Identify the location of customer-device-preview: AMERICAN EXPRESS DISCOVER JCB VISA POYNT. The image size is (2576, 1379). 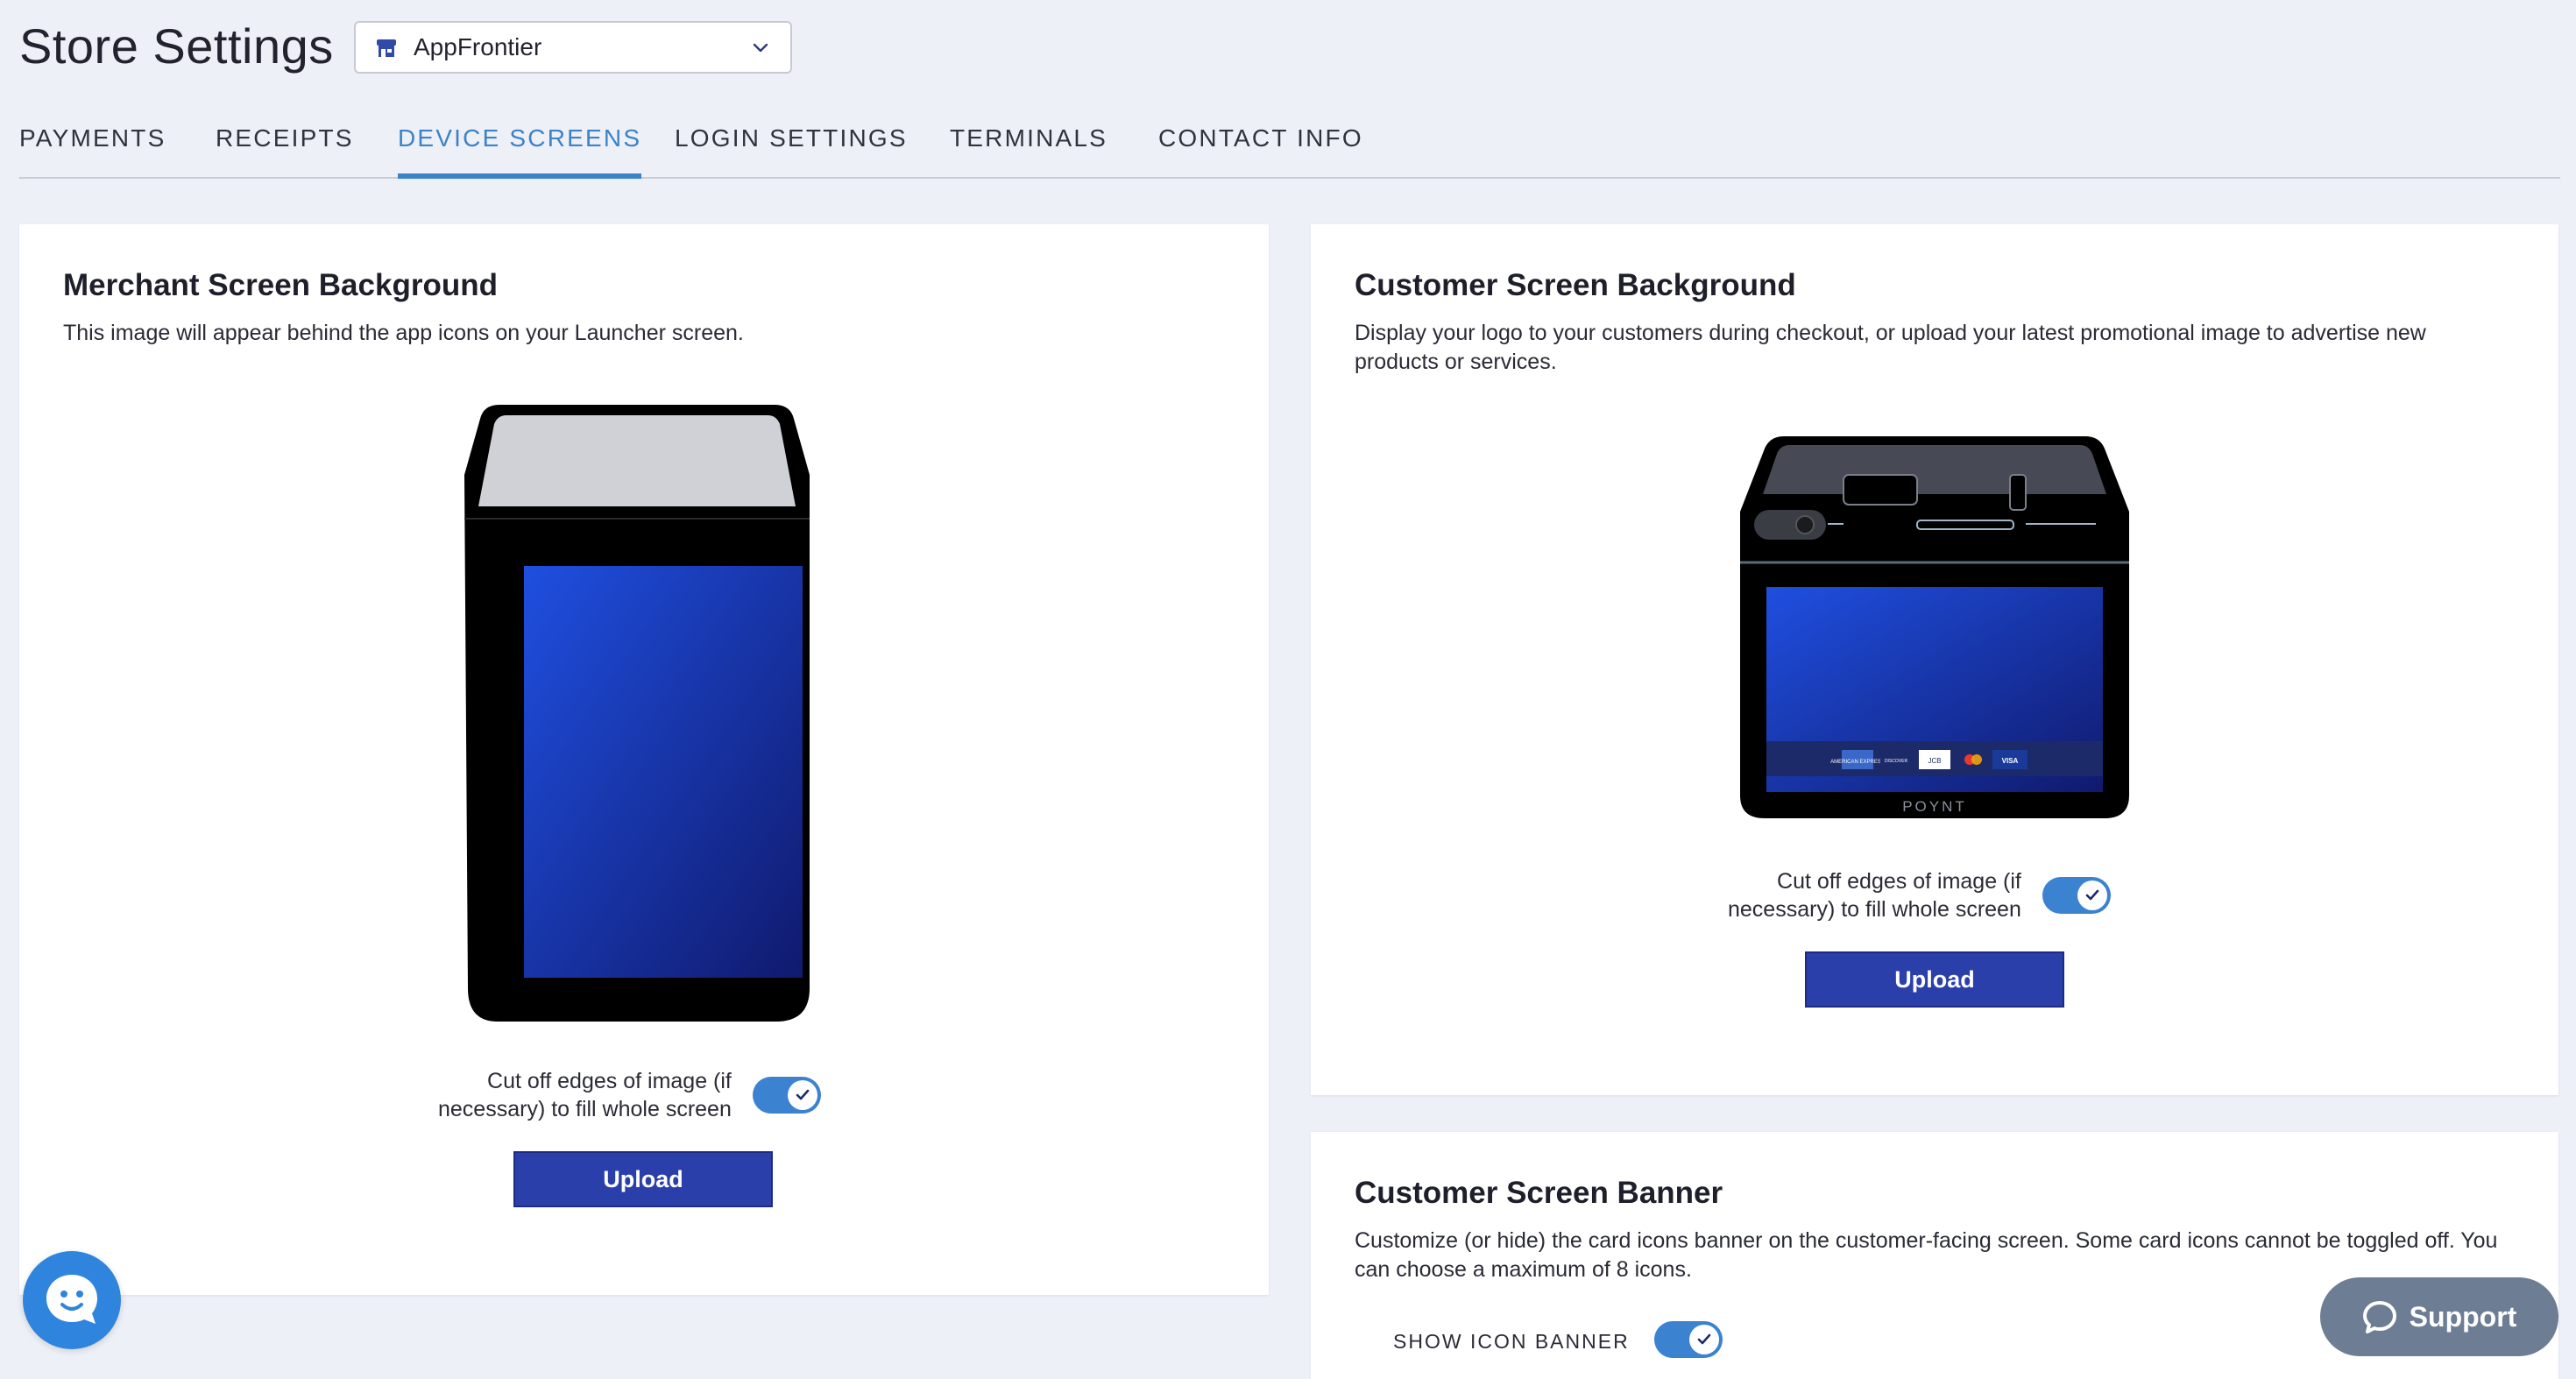
(1934, 627).